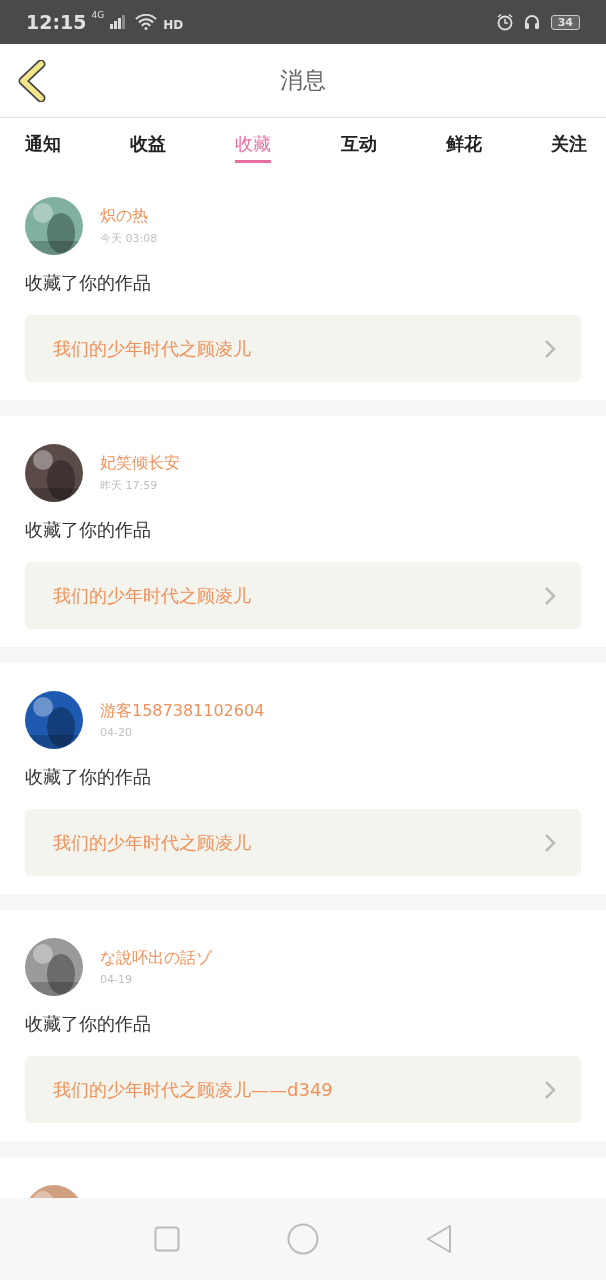 This screenshot has width=606, height=1280. I want to click on network-type: 4G, so click(98, 15).